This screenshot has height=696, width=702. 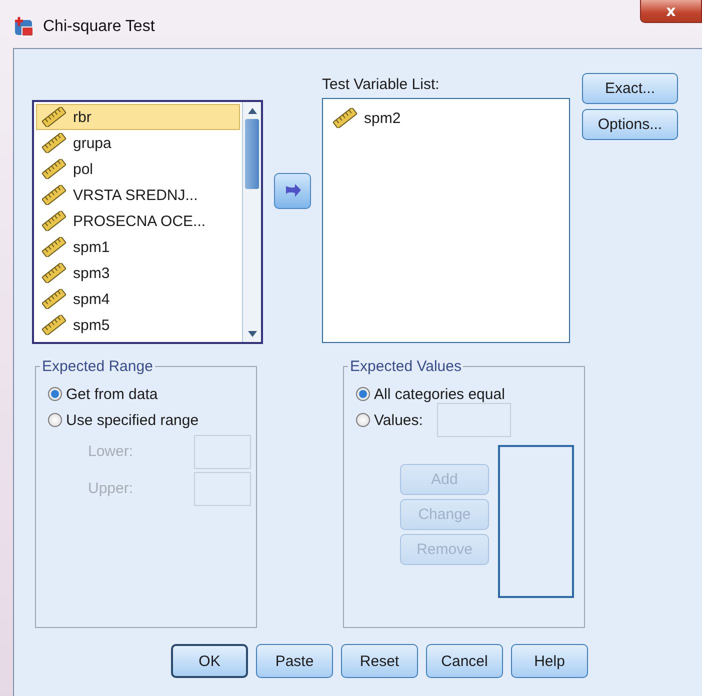 What do you see at coordinates (294, 661) in the screenshot?
I see `dialog-button: Paste` at bounding box center [294, 661].